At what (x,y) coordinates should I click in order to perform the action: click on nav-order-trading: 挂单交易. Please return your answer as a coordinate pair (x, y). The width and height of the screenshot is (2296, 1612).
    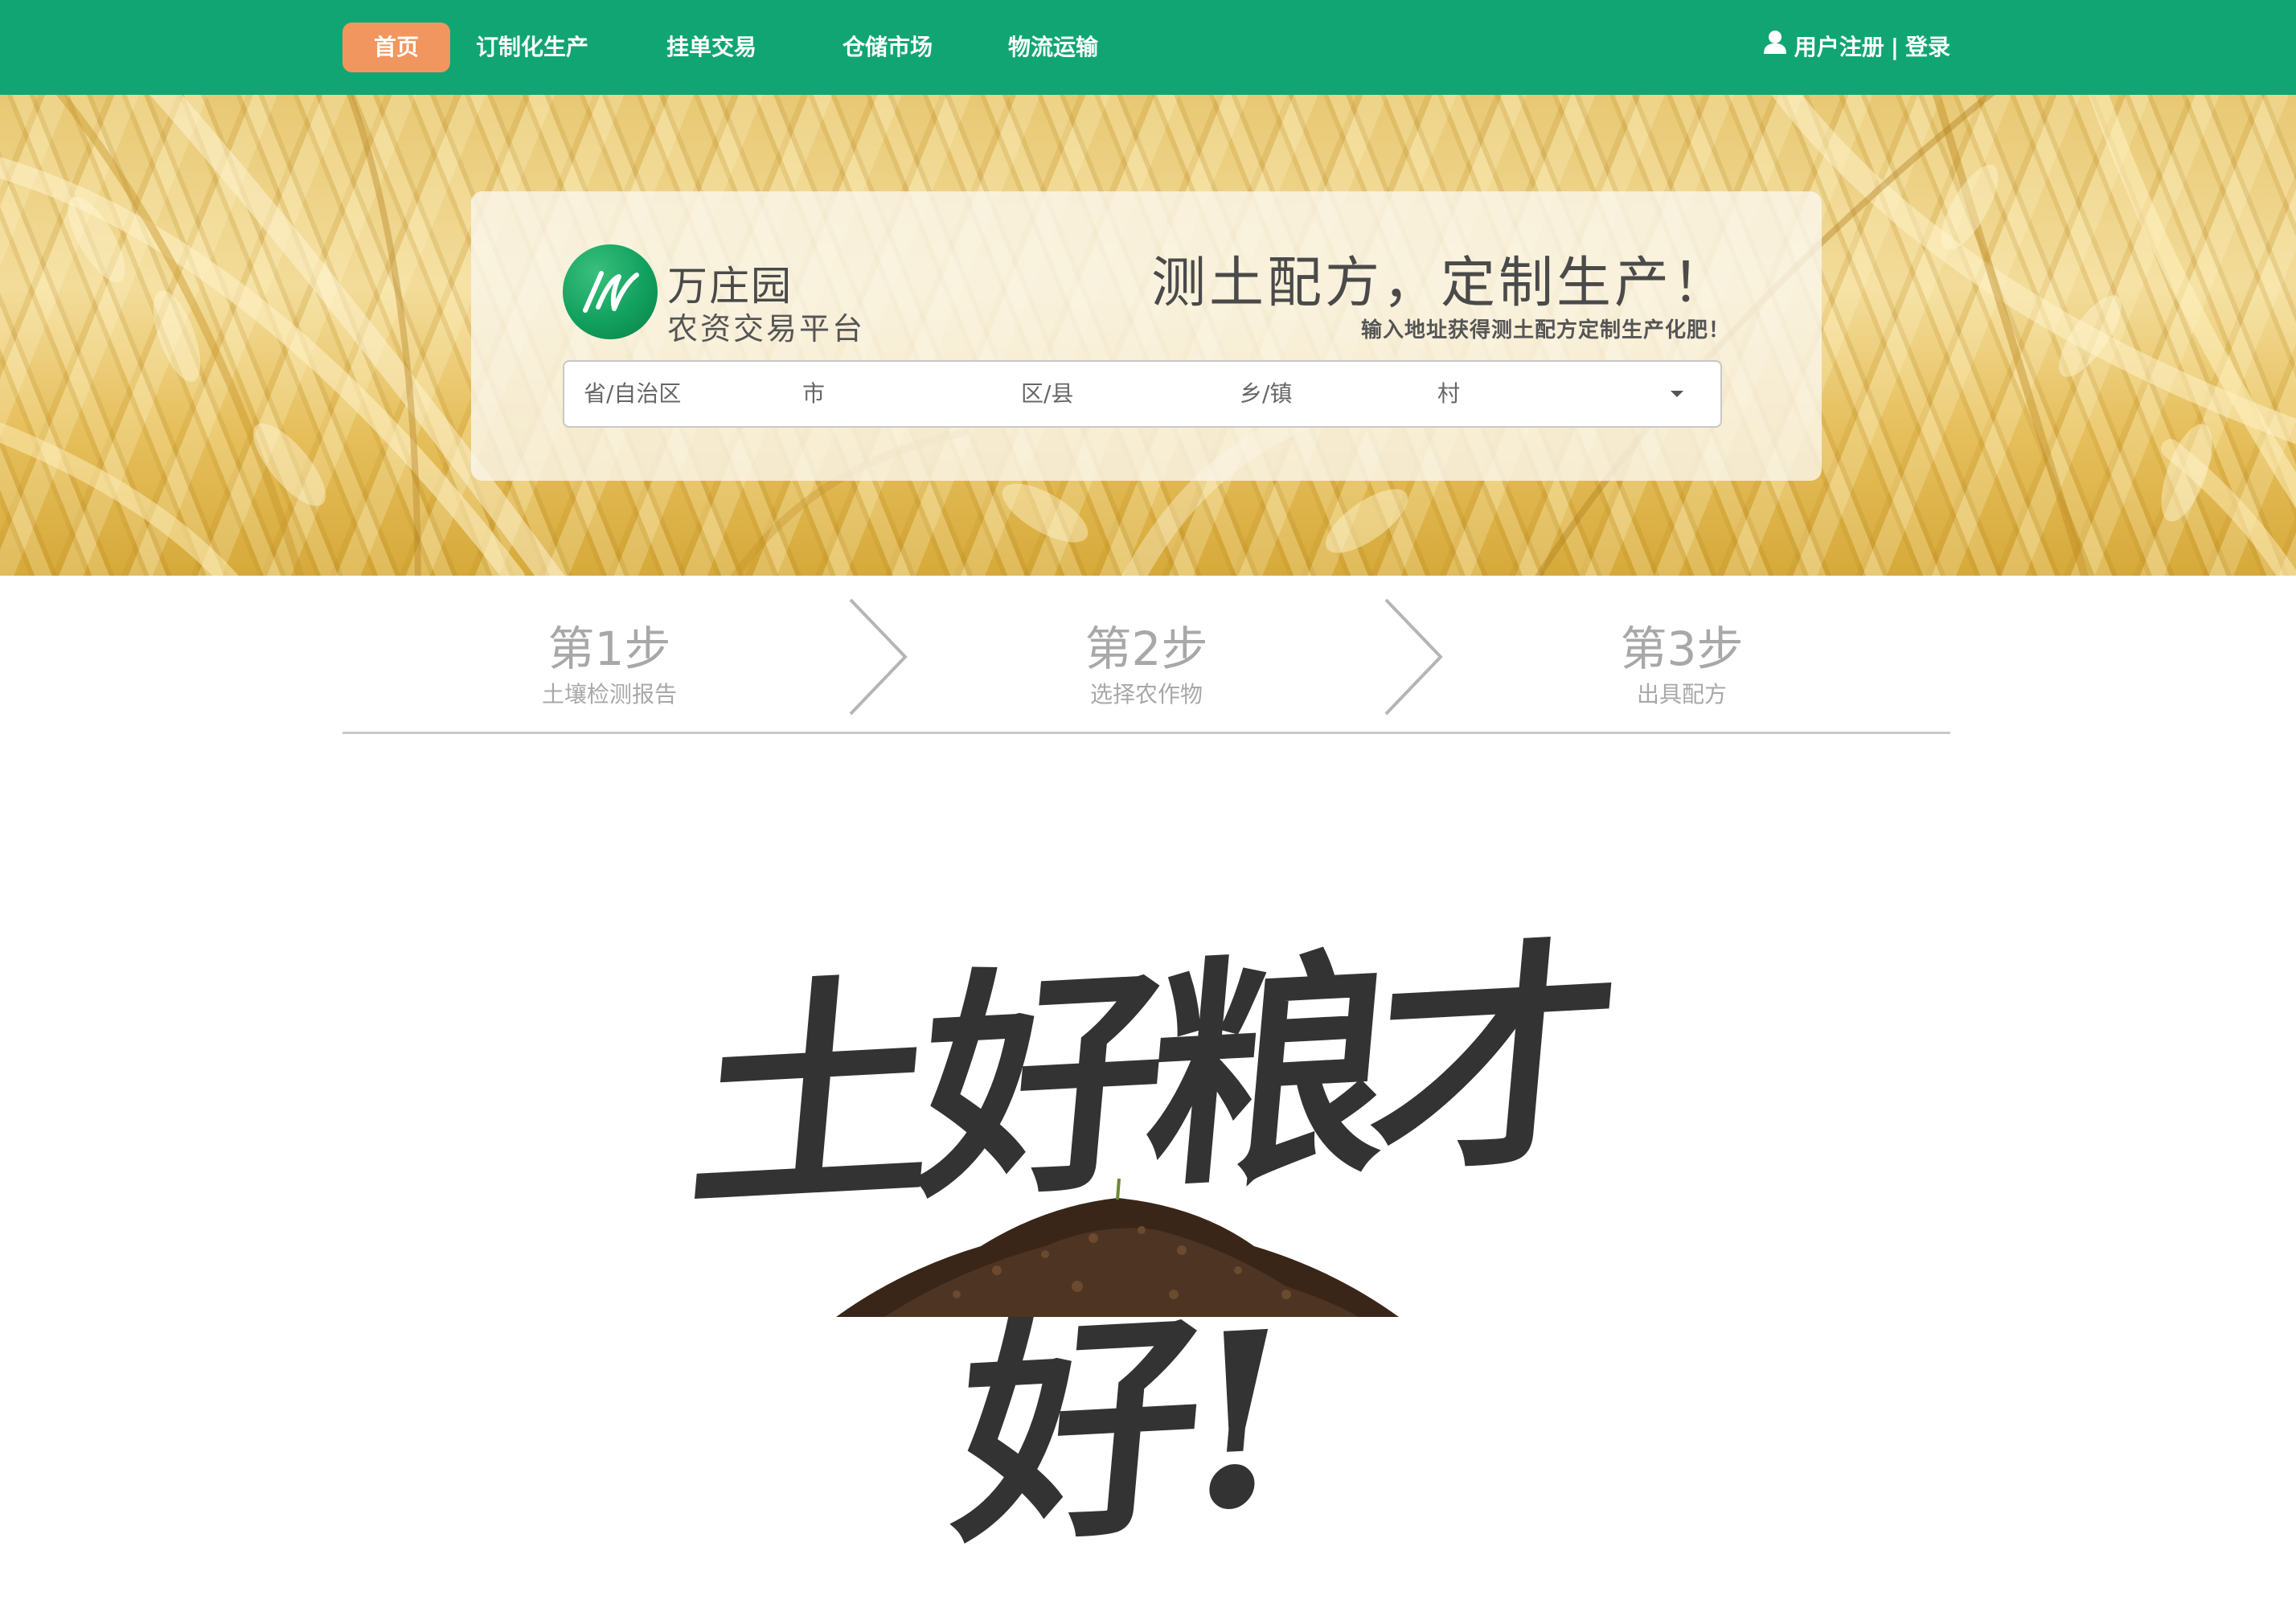
    Looking at the image, I should click on (711, 47).